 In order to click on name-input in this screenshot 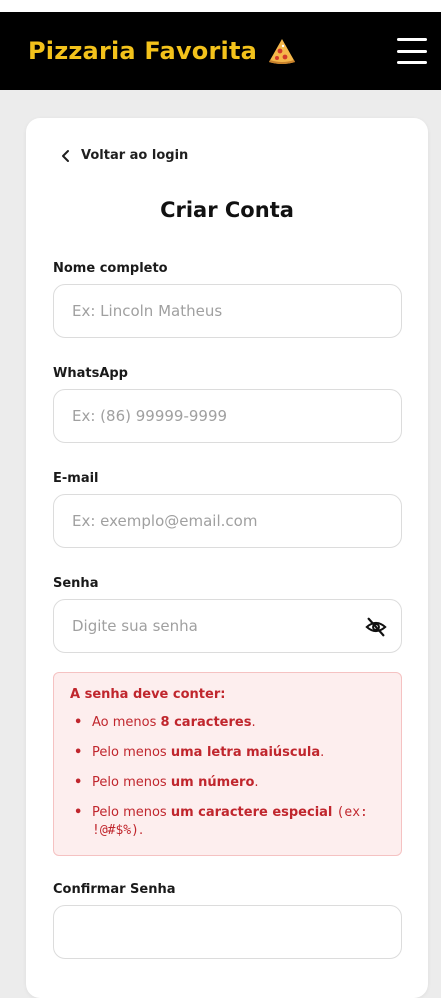, I will do `click(227, 311)`.